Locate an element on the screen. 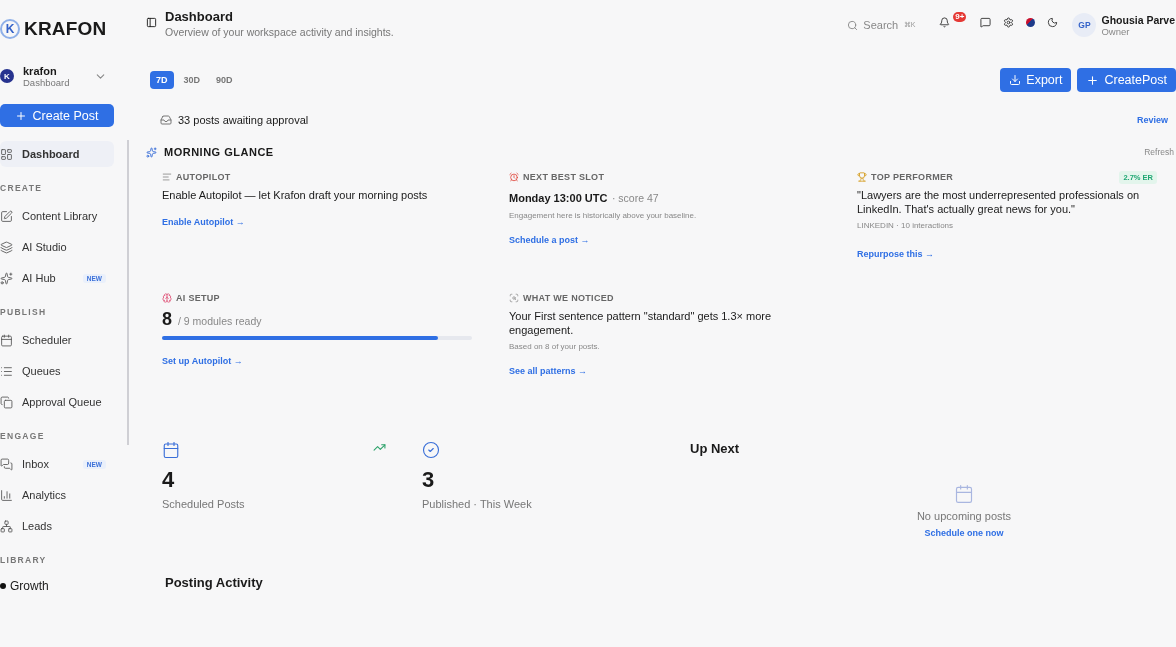  bar-chart-icon is located at coordinates (6, 495).